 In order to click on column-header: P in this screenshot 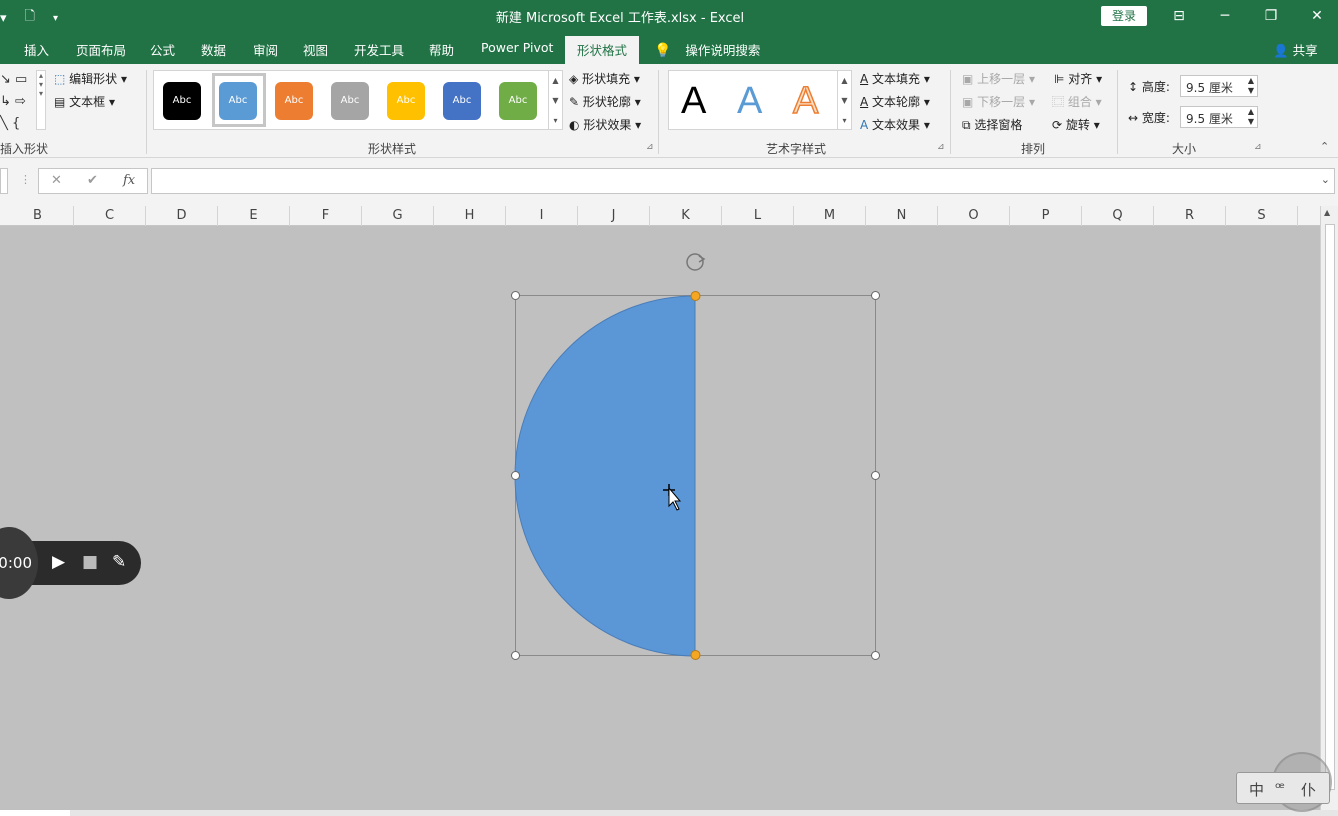, I will do `click(1046, 216)`.